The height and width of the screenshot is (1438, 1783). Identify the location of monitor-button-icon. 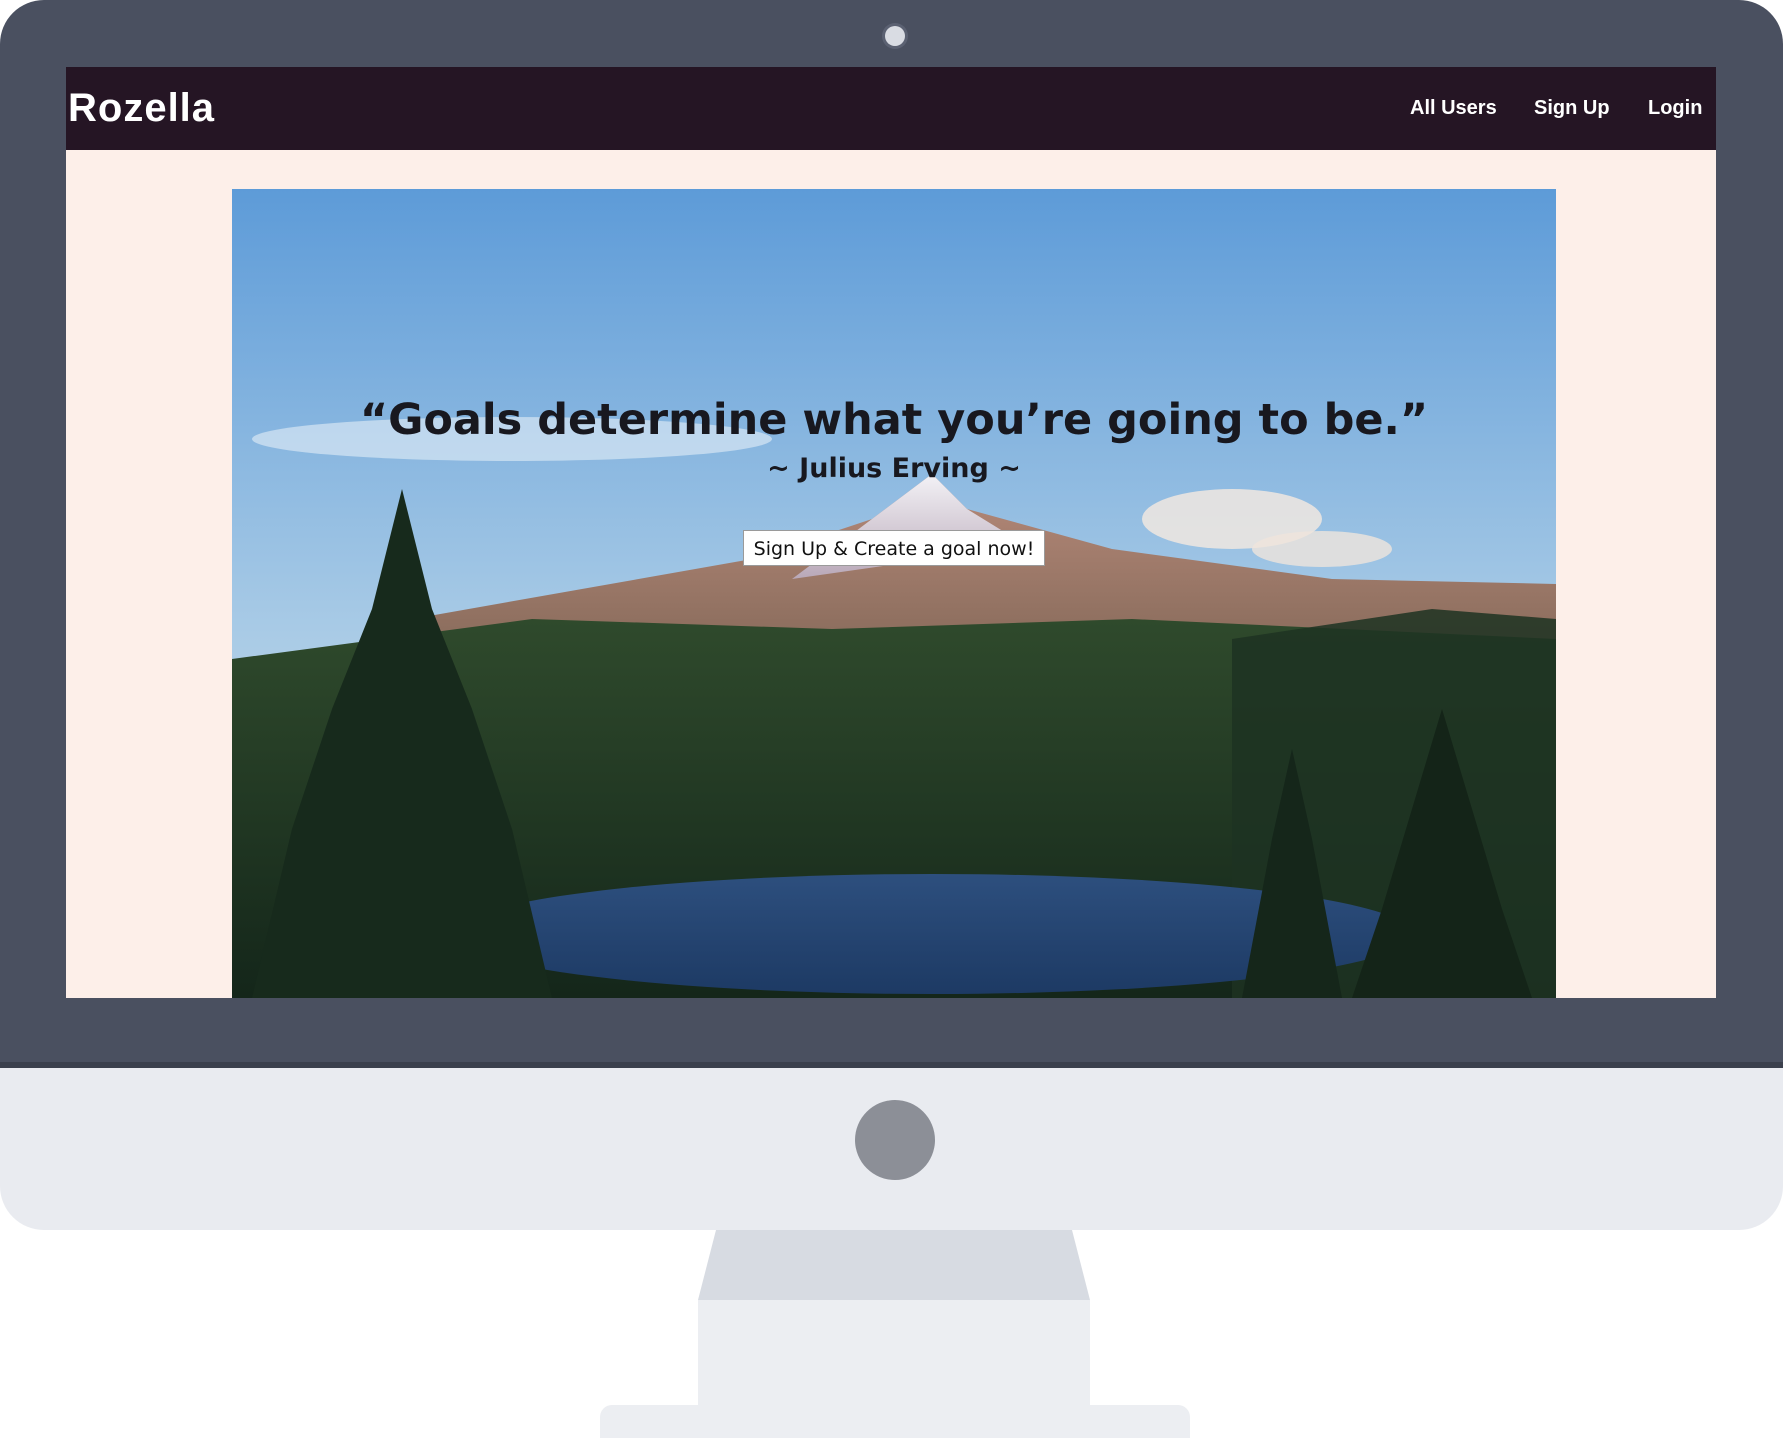
(895, 1140).